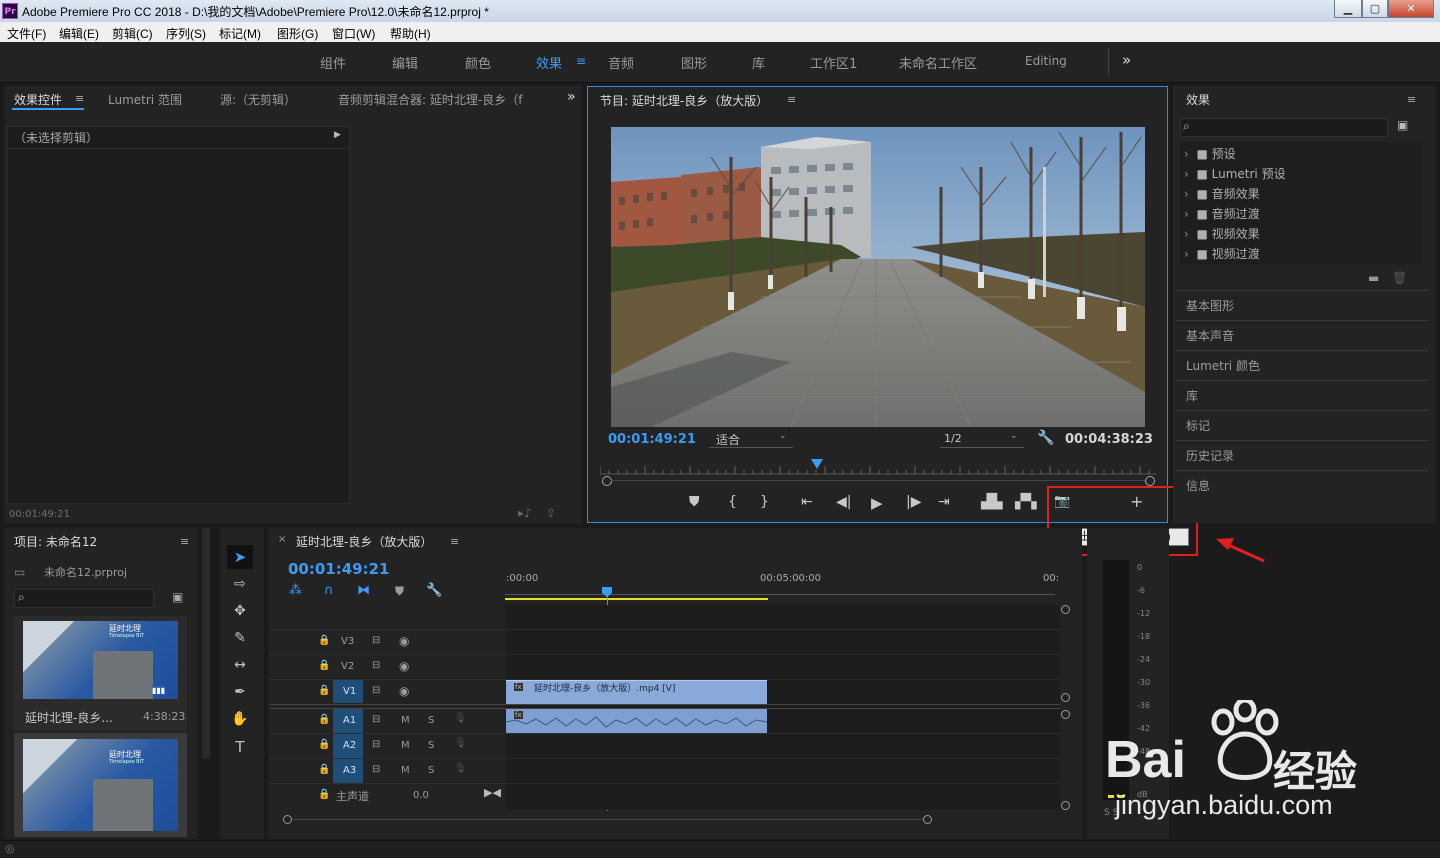 Image resolution: width=1440 pixels, height=858 pixels. Describe the element at coordinates (1126, 60) in the screenshot. I see `more-workspaces-icon: »` at that location.